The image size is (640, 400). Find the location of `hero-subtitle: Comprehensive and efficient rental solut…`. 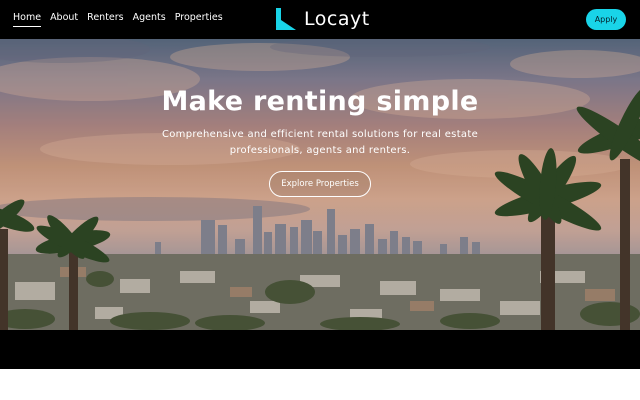

hero-subtitle: Comprehensive and efficient rental solut… is located at coordinates (320, 142).